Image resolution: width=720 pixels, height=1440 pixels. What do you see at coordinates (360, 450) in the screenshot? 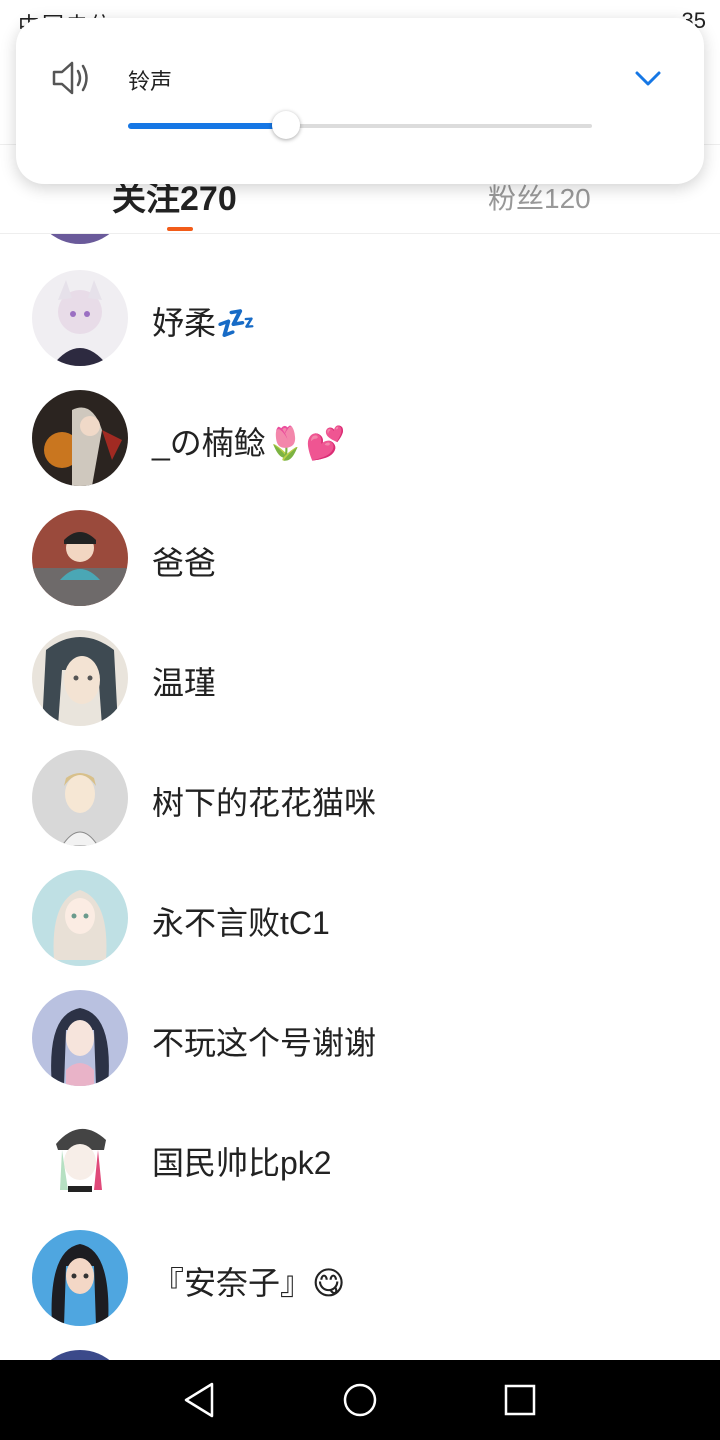
I see `list-item: _の楠鲶🌷💕` at bounding box center [360, 450].